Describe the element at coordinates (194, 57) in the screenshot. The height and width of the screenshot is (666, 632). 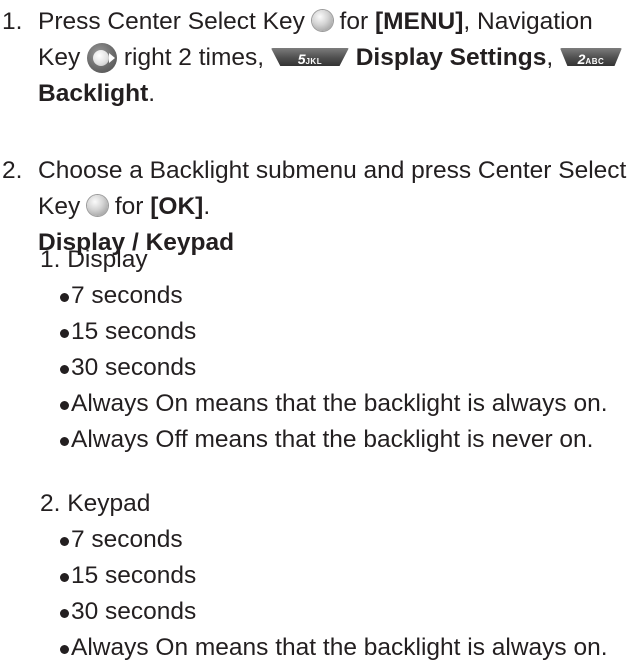
I see `step-1-text: right 2 times,` at that location.